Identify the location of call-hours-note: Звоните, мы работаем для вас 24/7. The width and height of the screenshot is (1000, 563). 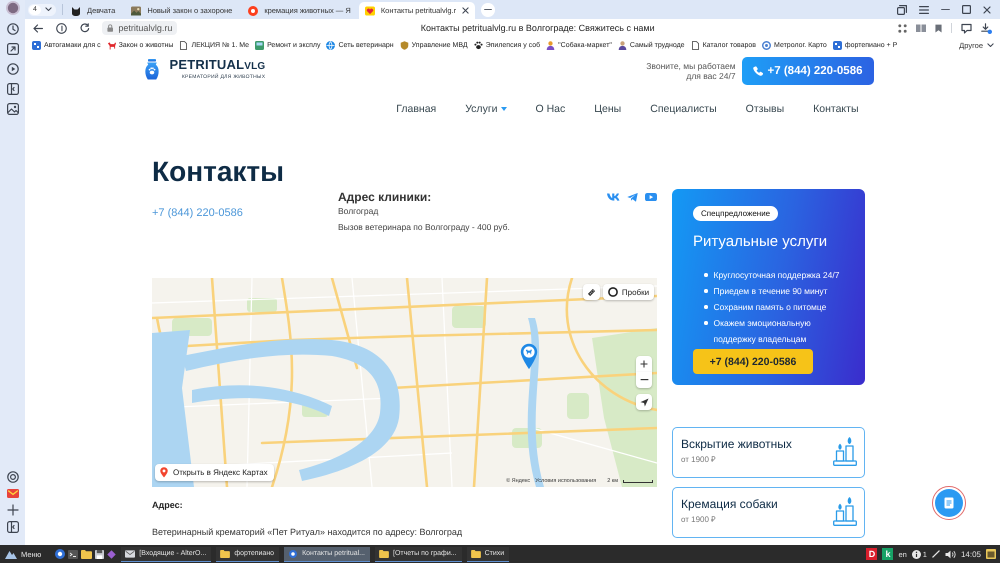
(690, 71).